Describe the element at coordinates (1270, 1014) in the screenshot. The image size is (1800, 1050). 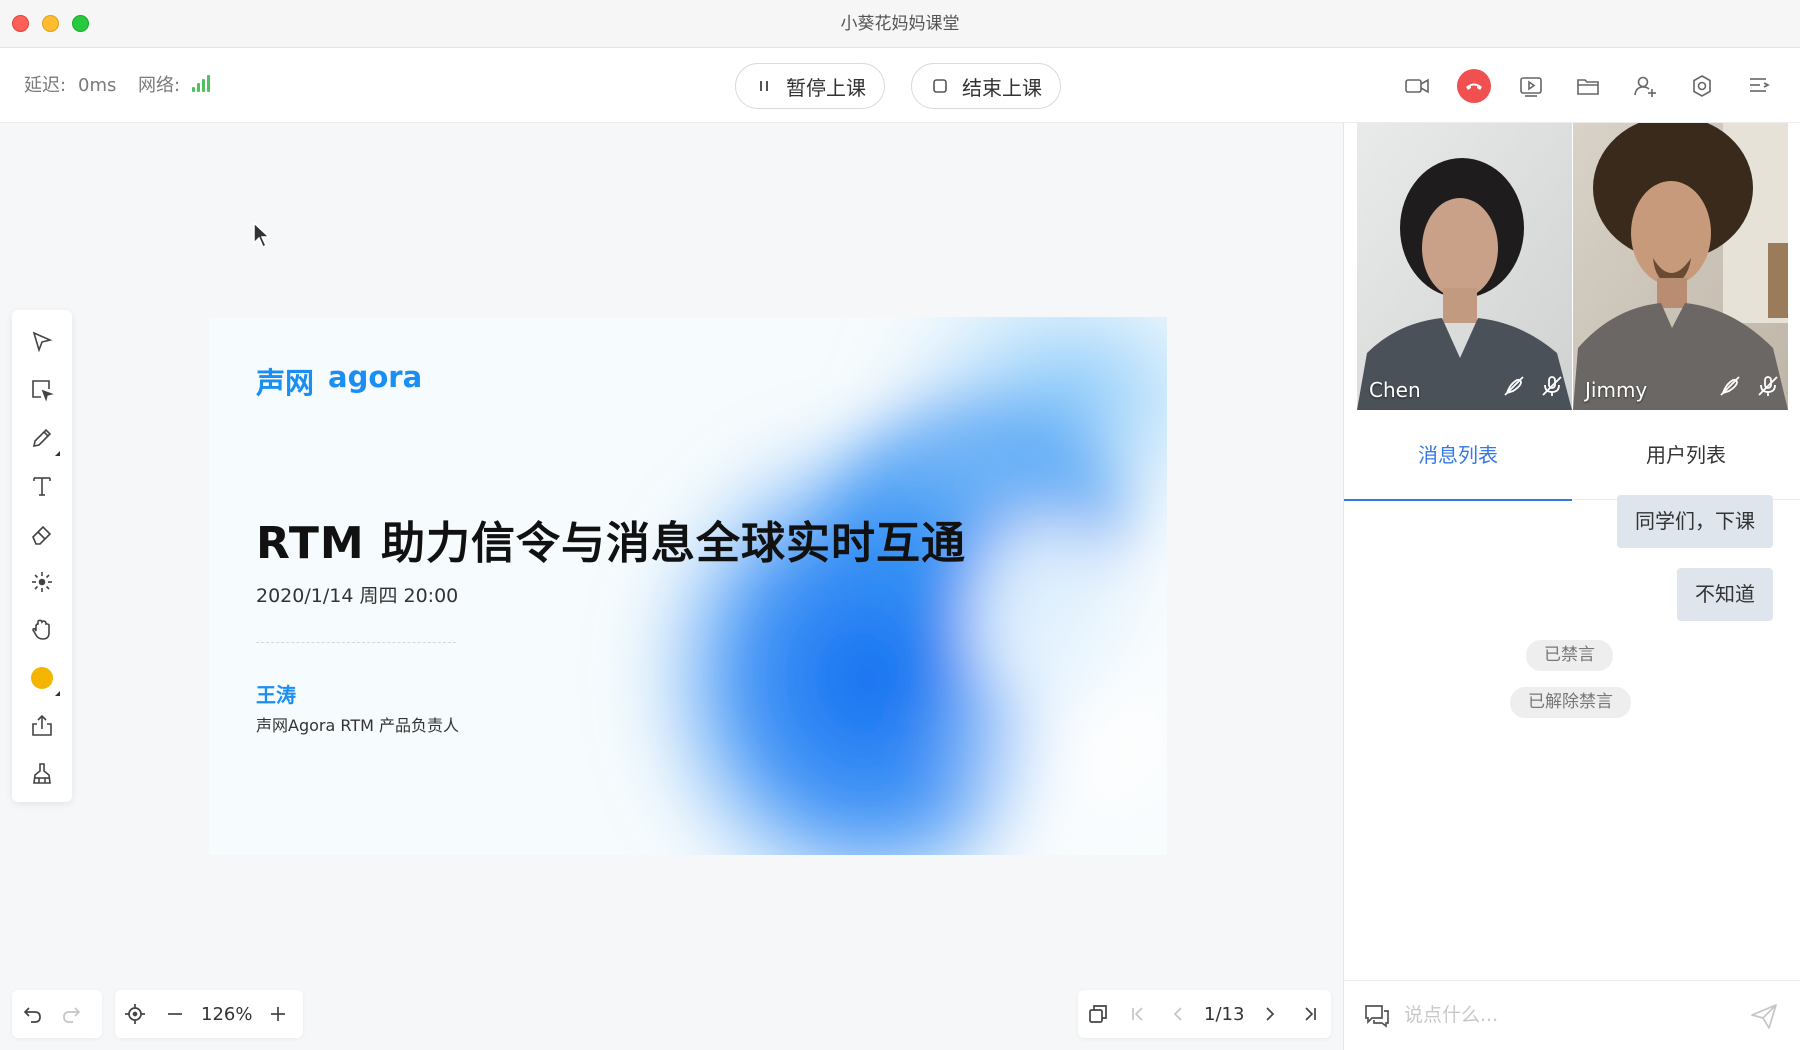
I see `next-page-icon` at that location.